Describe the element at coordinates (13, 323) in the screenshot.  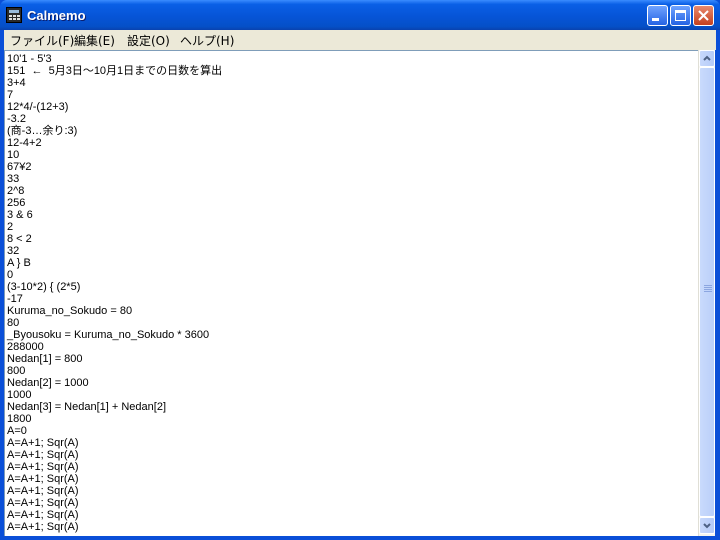
I see `editor-line: 80` at that location.